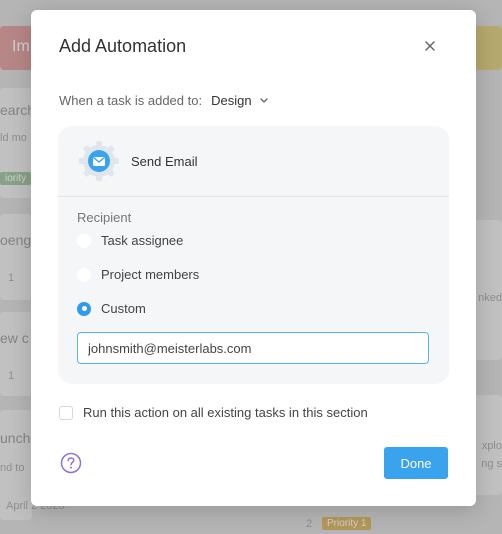 This screenshot has height=534, width=502. I want to click on section-dropdown-value: Design, so click(231, 100).